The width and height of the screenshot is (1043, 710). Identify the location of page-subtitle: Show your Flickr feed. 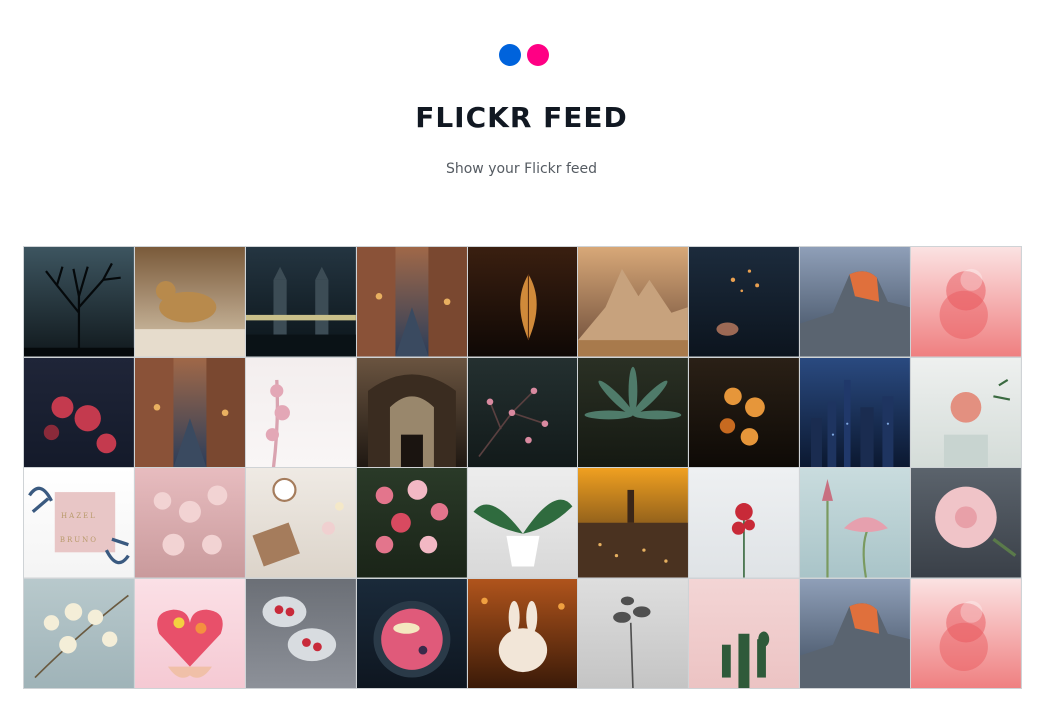
(521, 169).